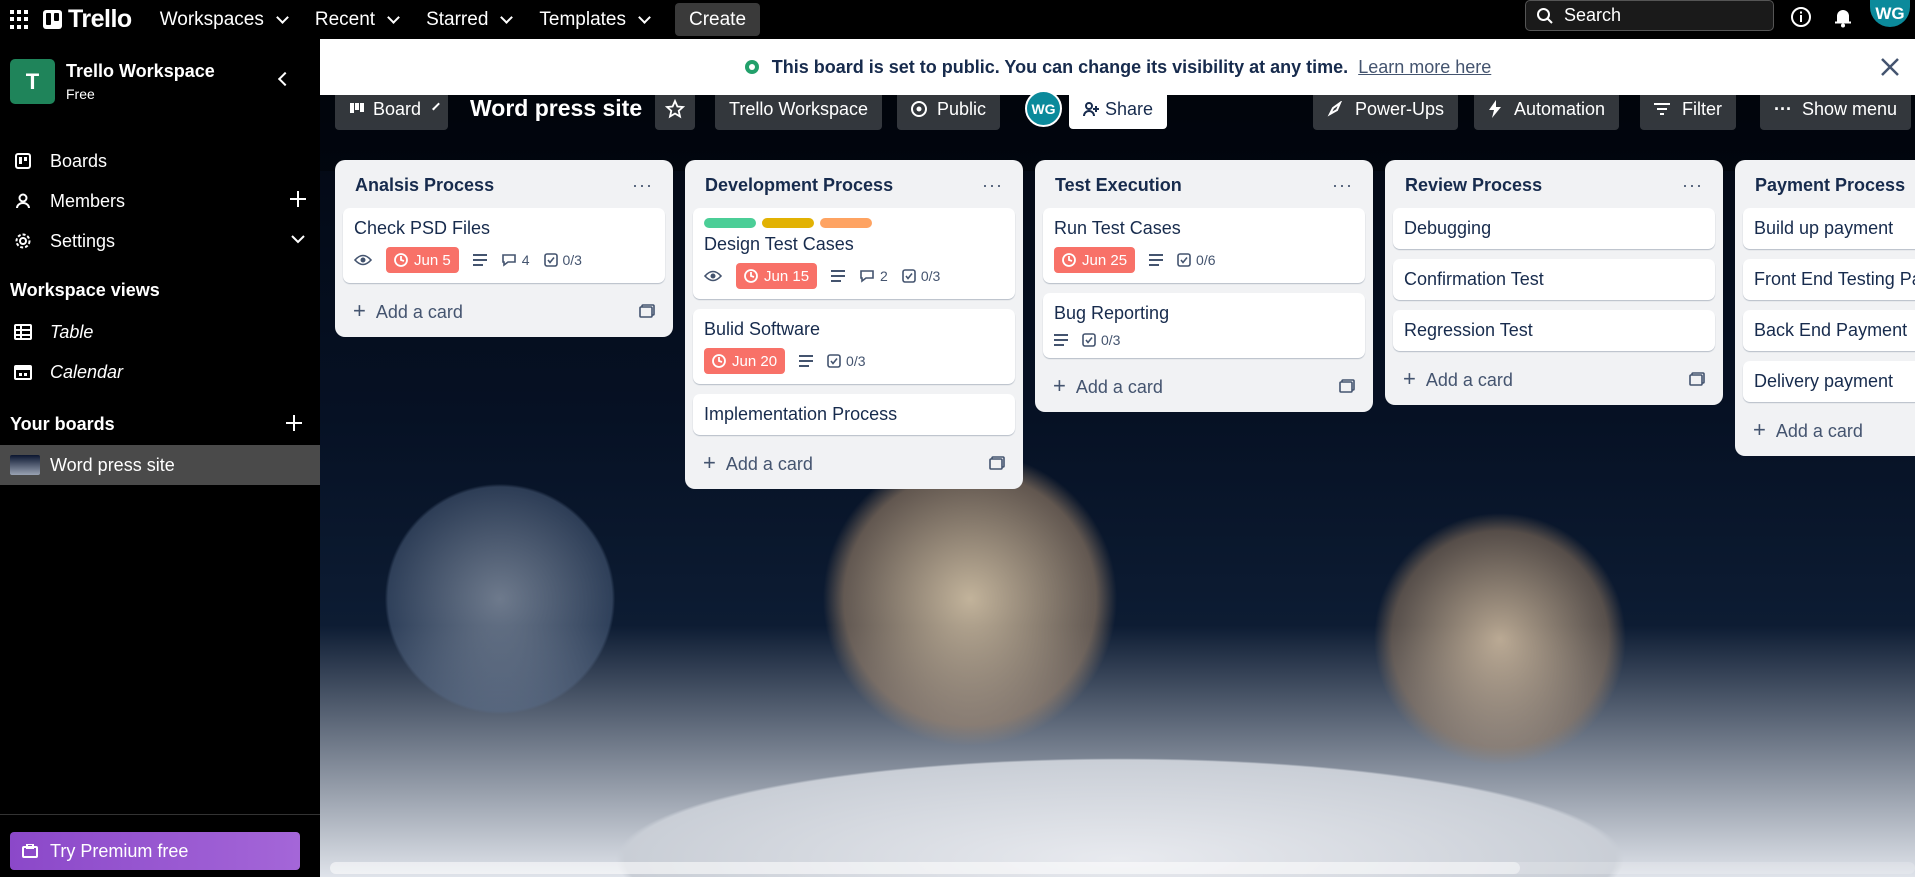  Describe the element at coordinates (1801, 17) in the screenshot. I see `info-icon` at that location.